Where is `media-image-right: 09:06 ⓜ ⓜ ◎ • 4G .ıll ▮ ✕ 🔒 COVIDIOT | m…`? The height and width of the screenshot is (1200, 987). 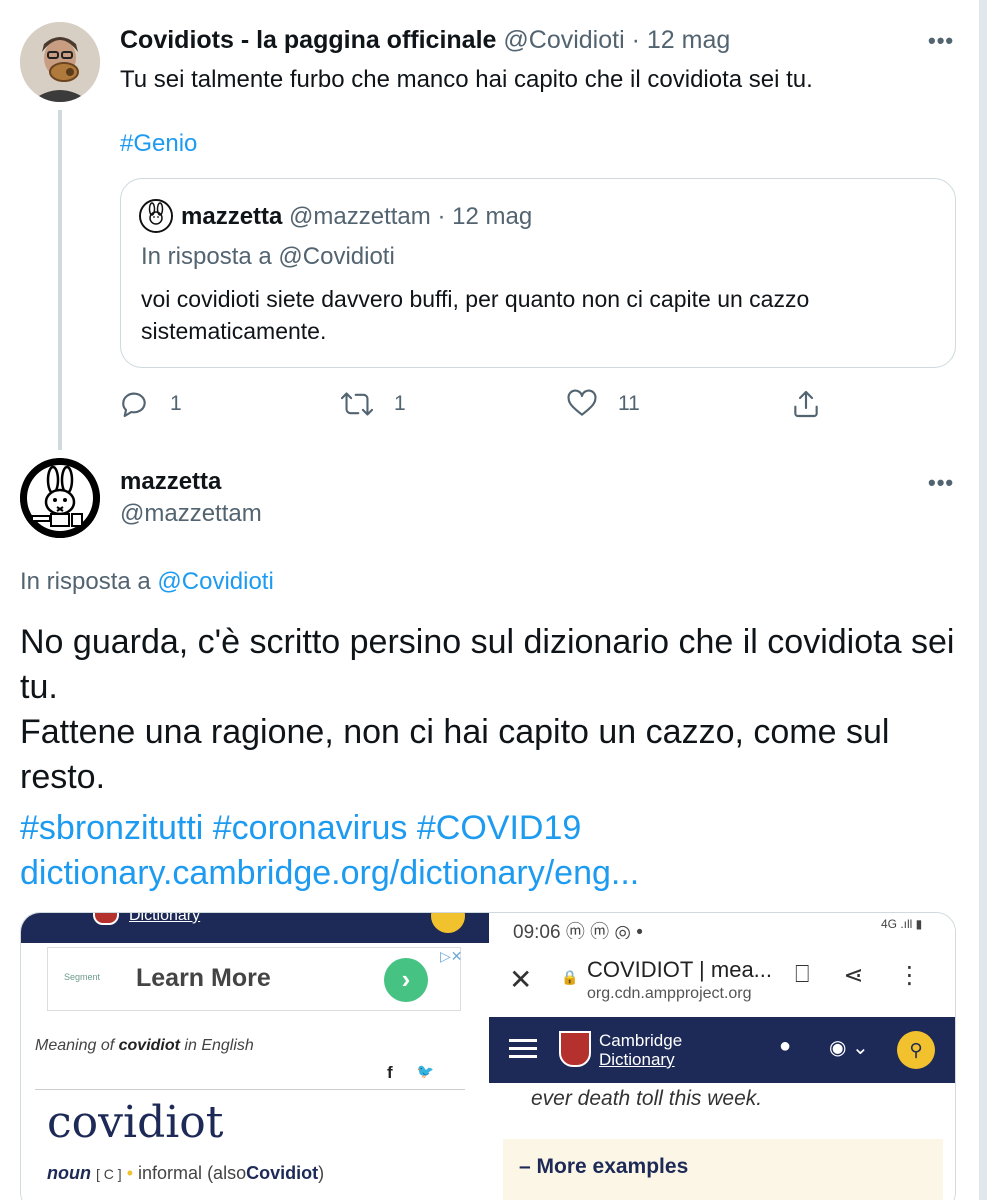 media-image-right: 09:06 ⓜ ⓜ ◎ • 4G .ıll ▮ ✕ 🔒 COVIDIOT | m… is located at coordinates (722, 1056).